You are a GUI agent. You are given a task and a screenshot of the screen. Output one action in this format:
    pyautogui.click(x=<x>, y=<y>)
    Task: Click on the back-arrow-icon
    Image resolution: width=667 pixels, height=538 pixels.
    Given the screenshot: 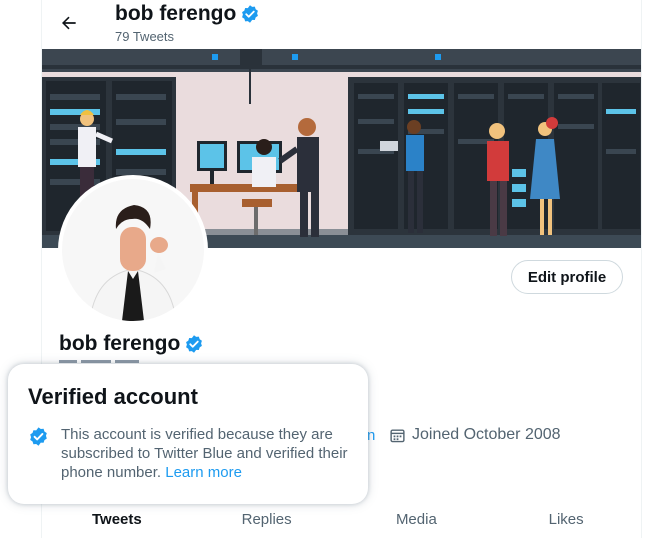 What is the action you would take?
    pyautogui.click(x=69, y=23)
    